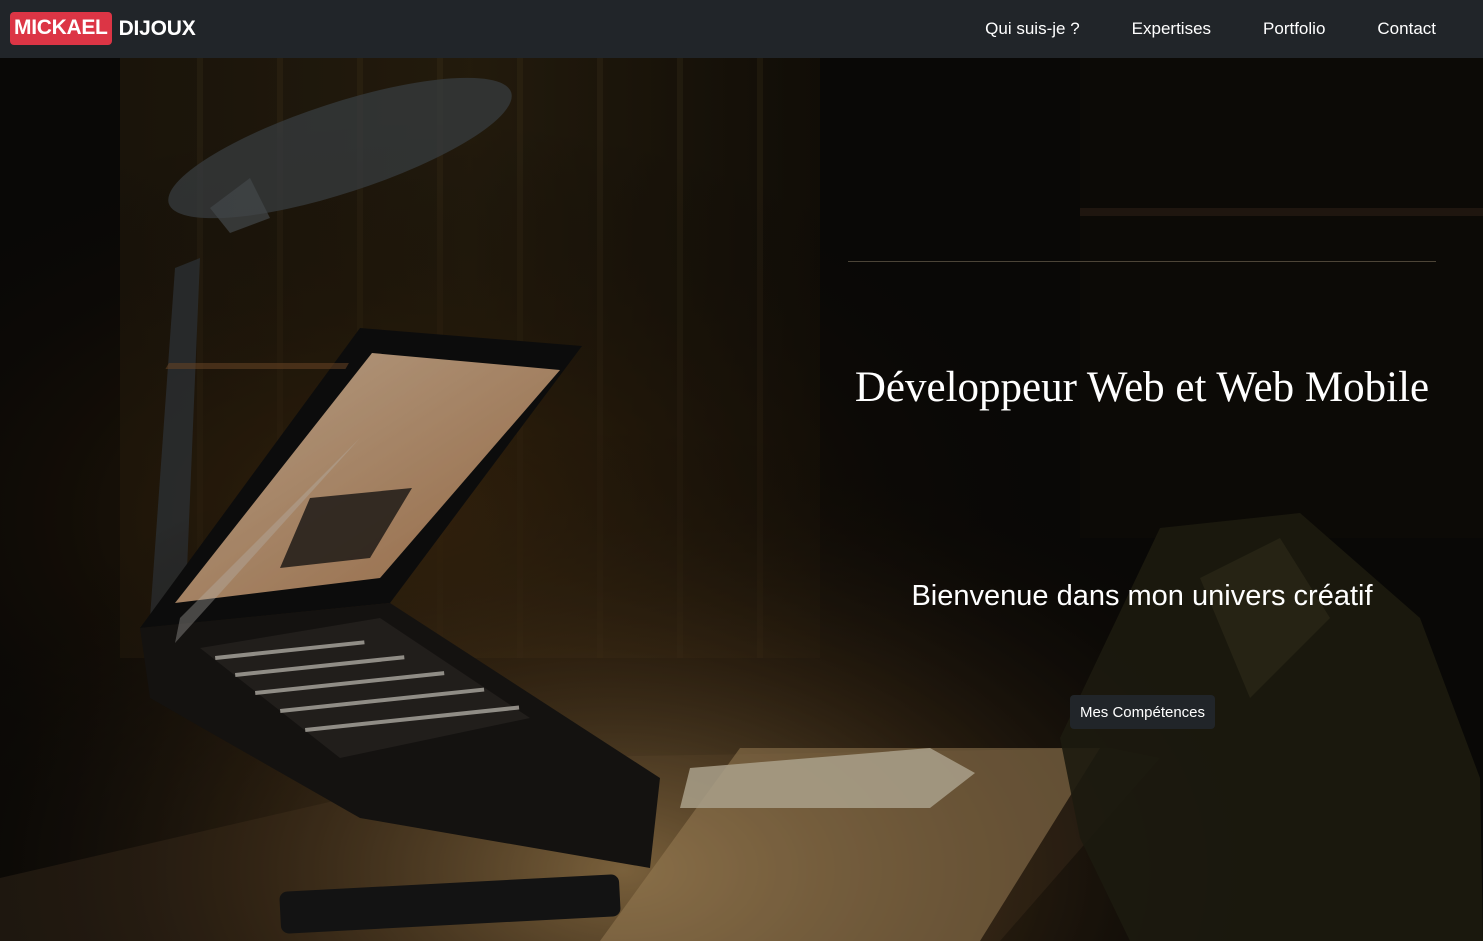 Image resolution: width=1483 pixels, height=941 pixels. Describe the element at coordinates (1171, 29) in the screenshot. I see `nav-link-expertises: Expertises` at that location.